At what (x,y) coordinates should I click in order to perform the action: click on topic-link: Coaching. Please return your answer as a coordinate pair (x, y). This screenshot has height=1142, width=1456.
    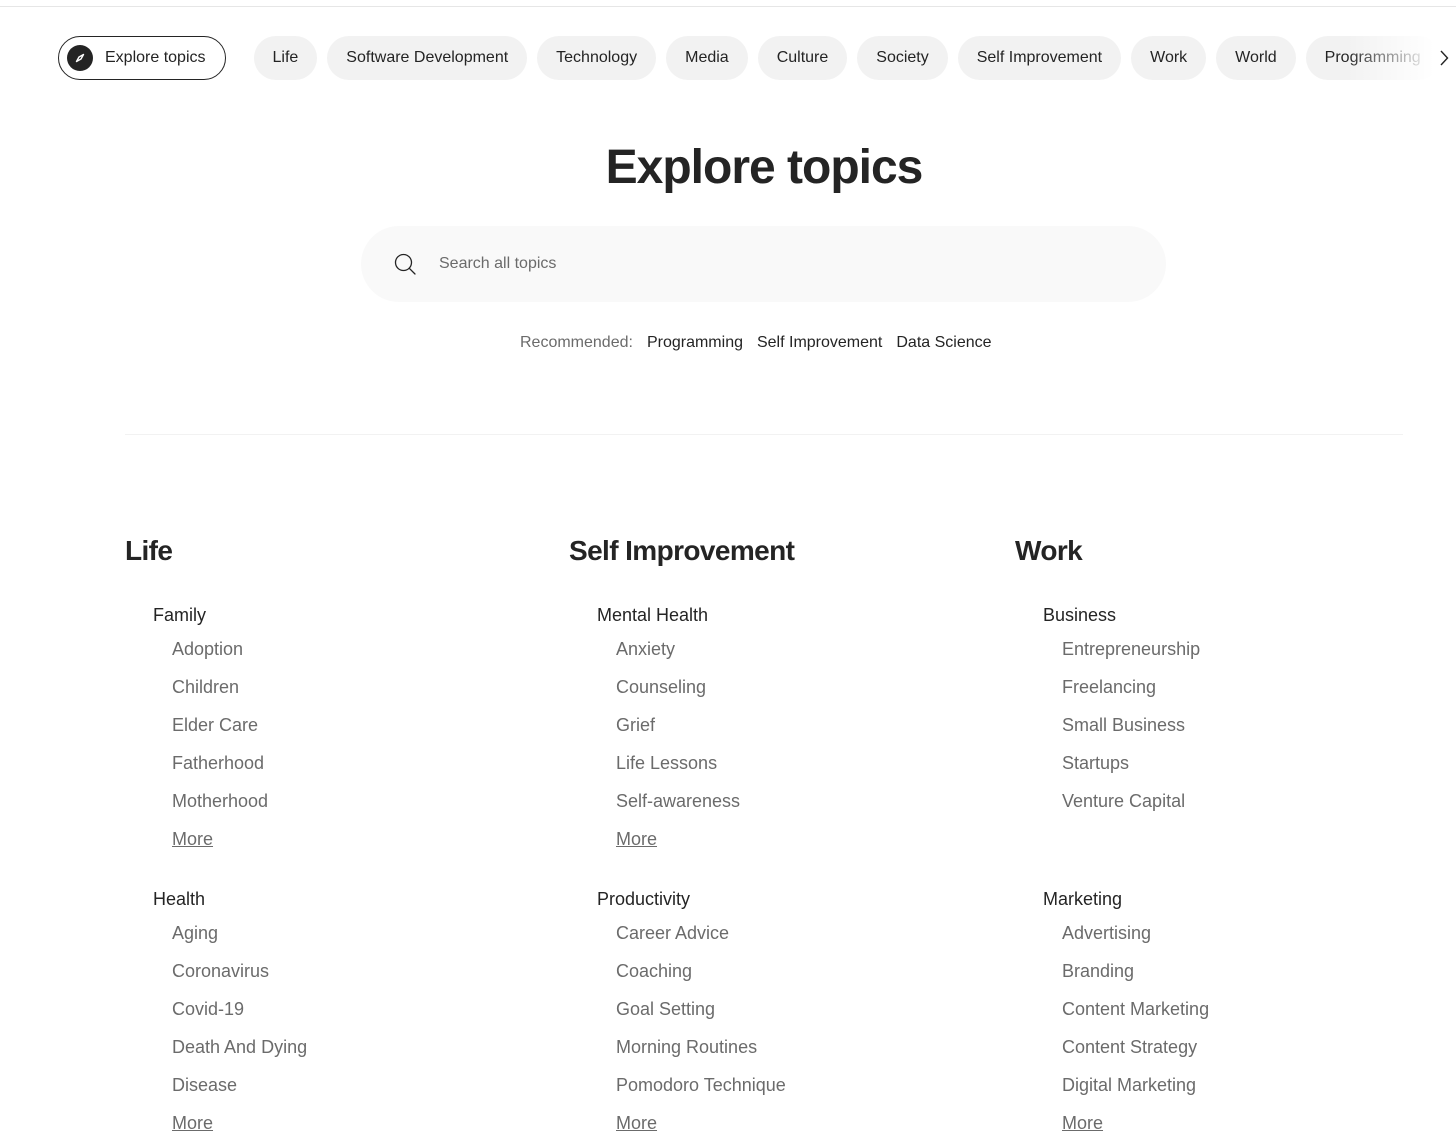
    Looking at the image, I should click on (701, 971).